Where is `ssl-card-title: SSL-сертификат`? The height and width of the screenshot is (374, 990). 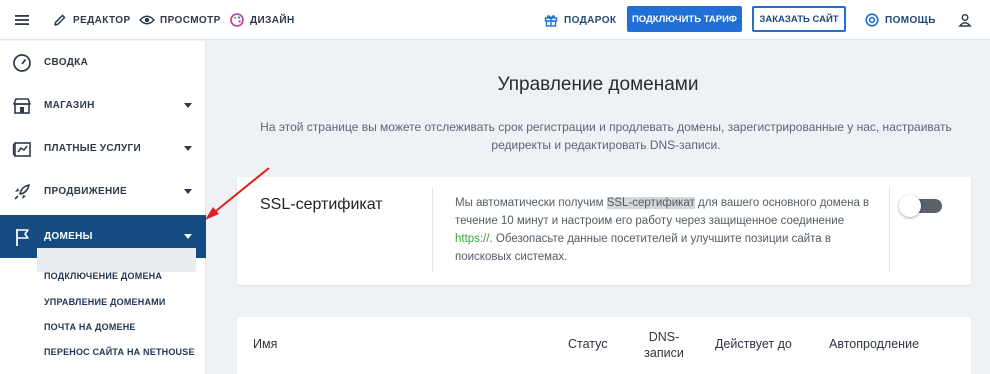 ssl-card-title: SSL-сертификат is located at coordinates (321, 204).